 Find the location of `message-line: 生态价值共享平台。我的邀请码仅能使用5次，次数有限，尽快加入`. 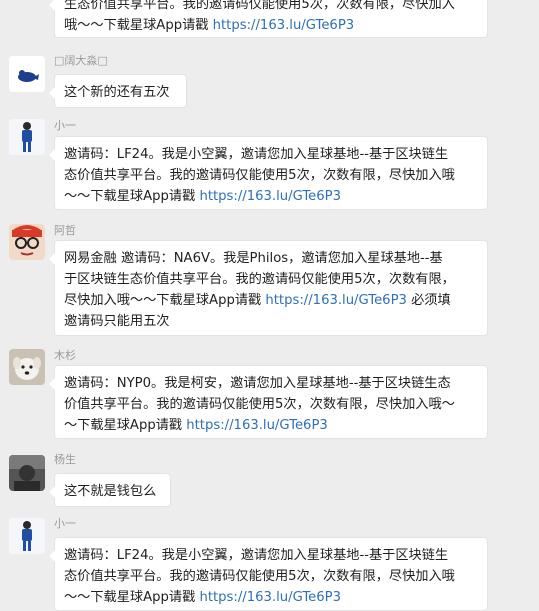

message-line: 生态价值共享平台。我的邀请码仅能使用5次，次数有限，尽快加入 is located at coordinates (259, 6).